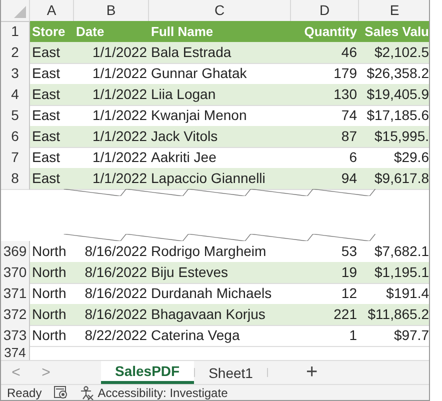  Describe the element at coordinates (325, 179) in the screenshot. I see `table-cell: 94` at that location.